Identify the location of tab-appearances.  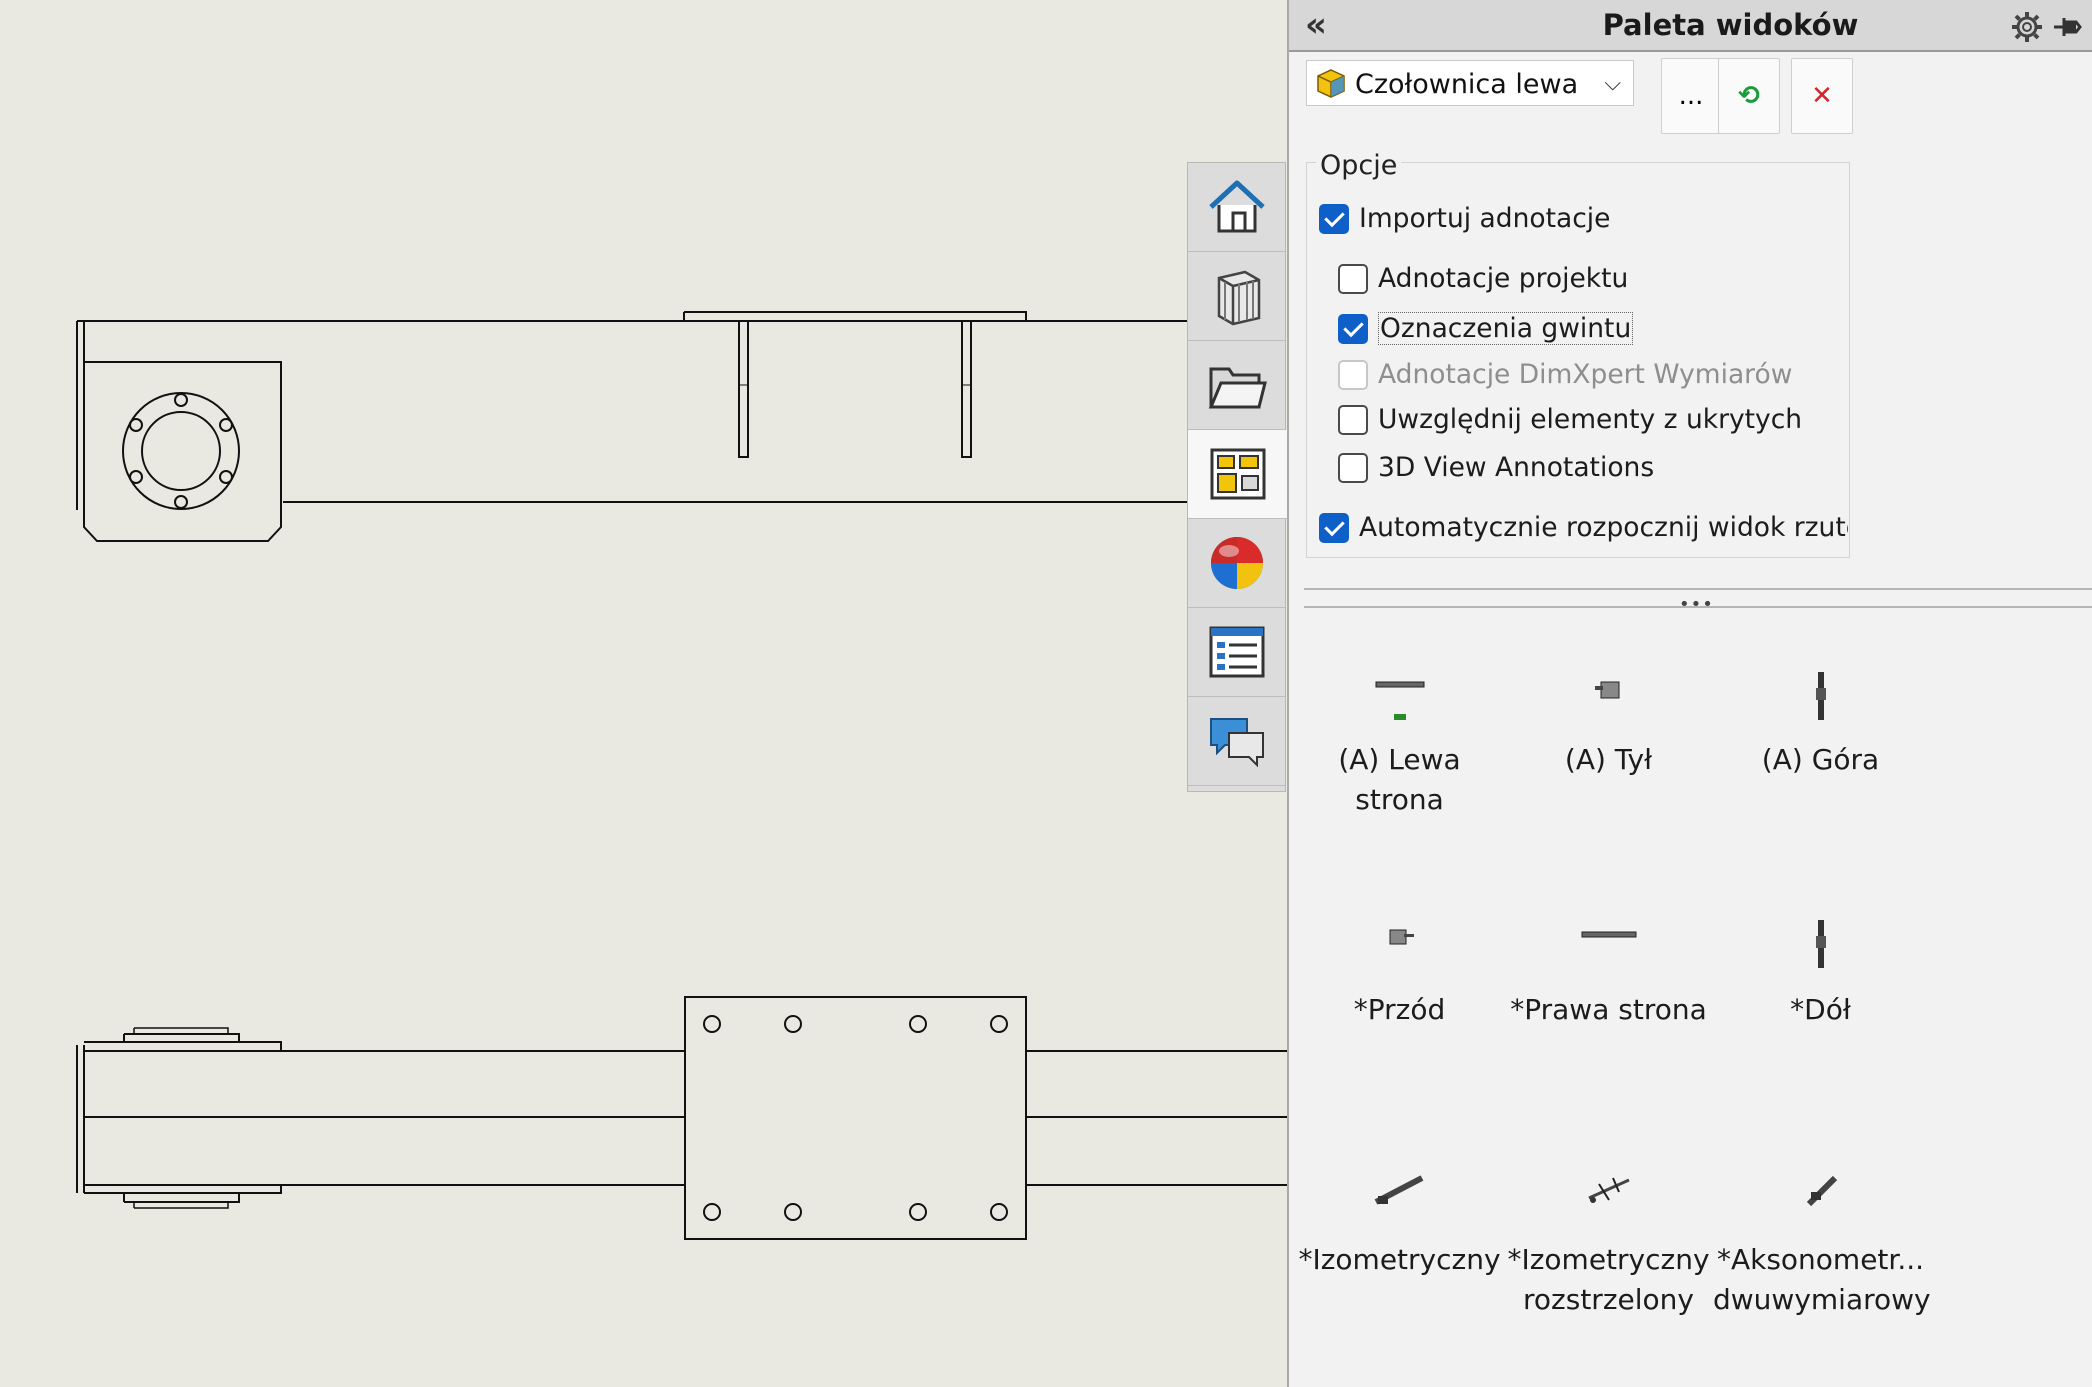
(1236, 563).